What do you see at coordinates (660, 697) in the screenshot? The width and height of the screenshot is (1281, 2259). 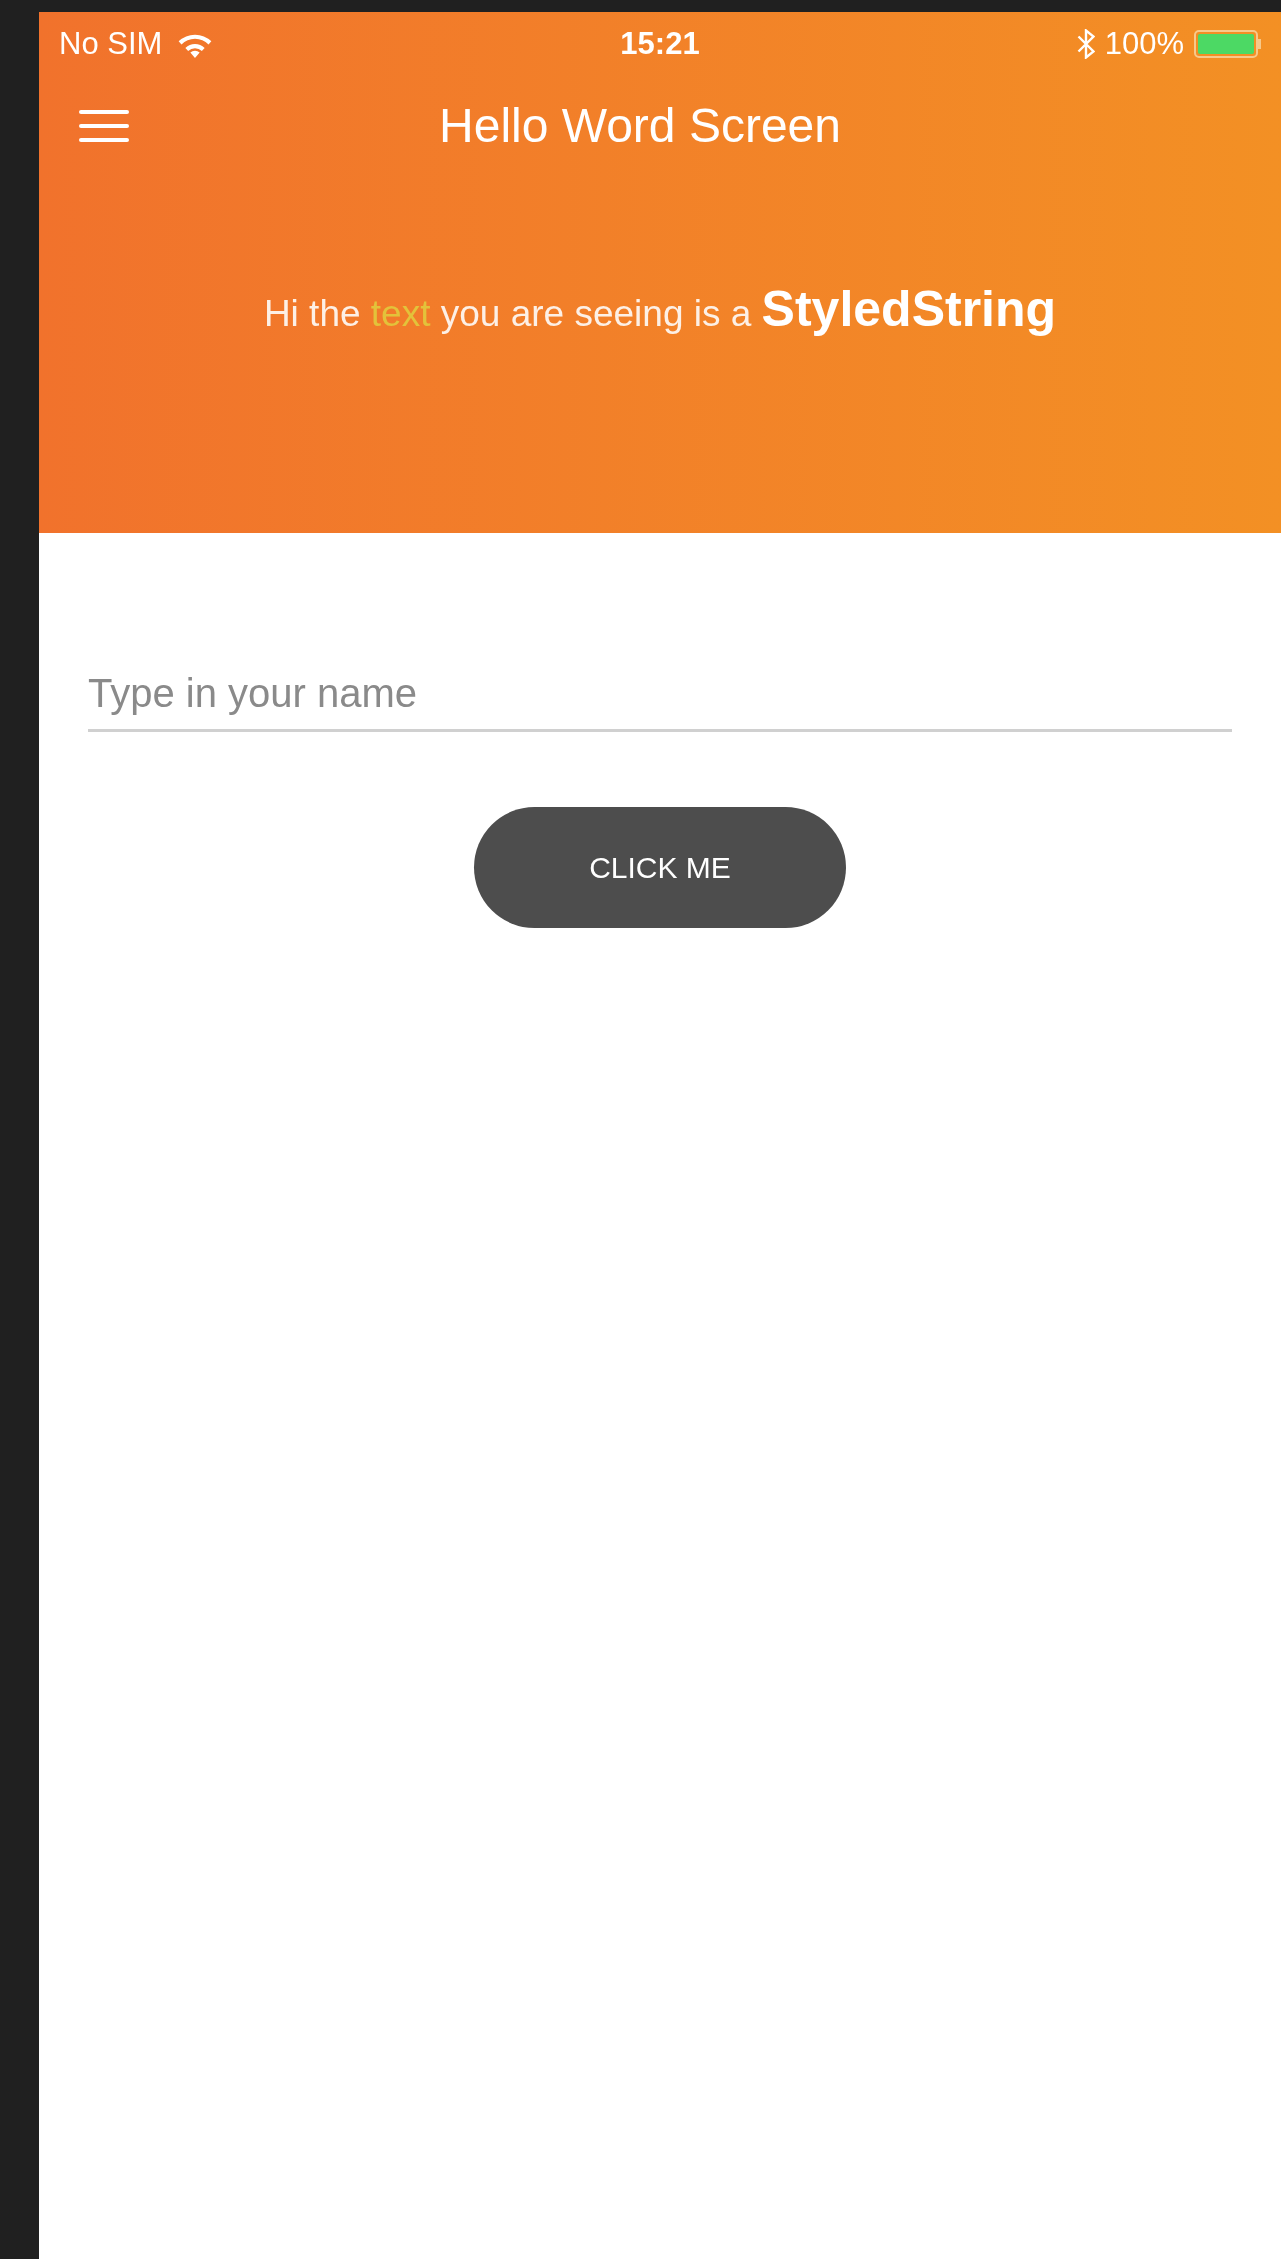 I see `name-input-field: Type in your name` at bounding box center [660, 697].